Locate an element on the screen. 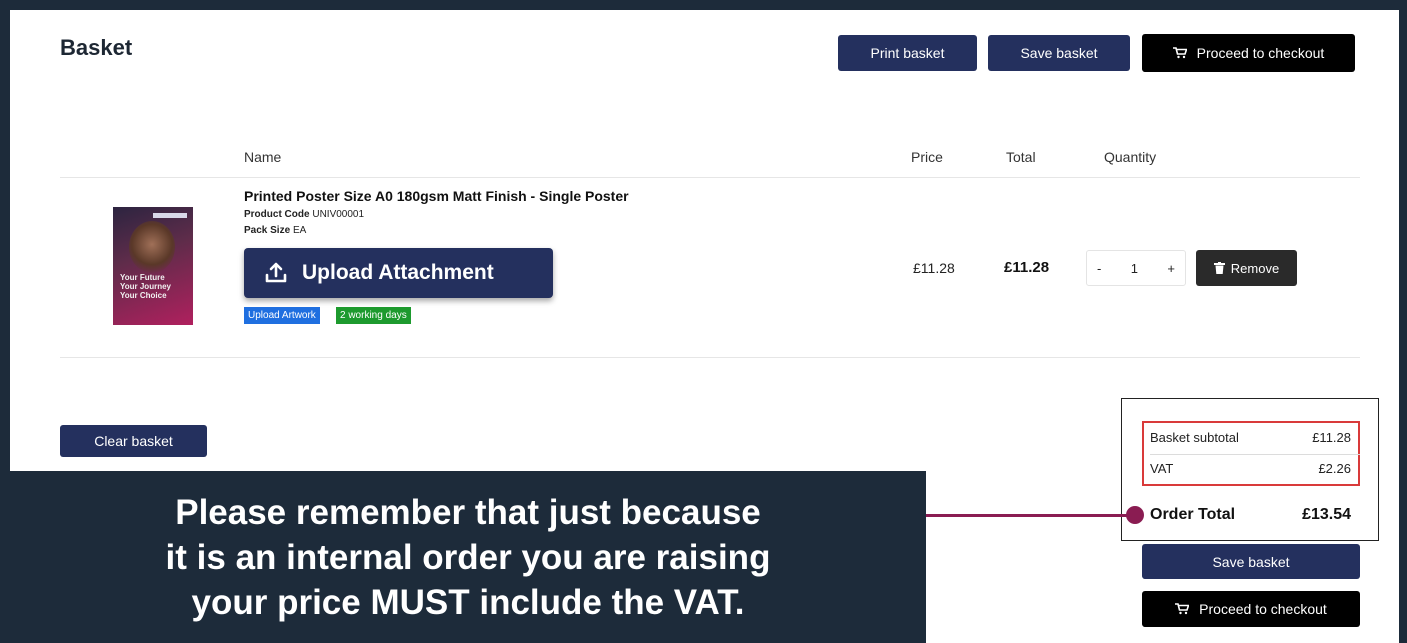  product-code-value: UNIV00001 is located at coordinates (338, 214).